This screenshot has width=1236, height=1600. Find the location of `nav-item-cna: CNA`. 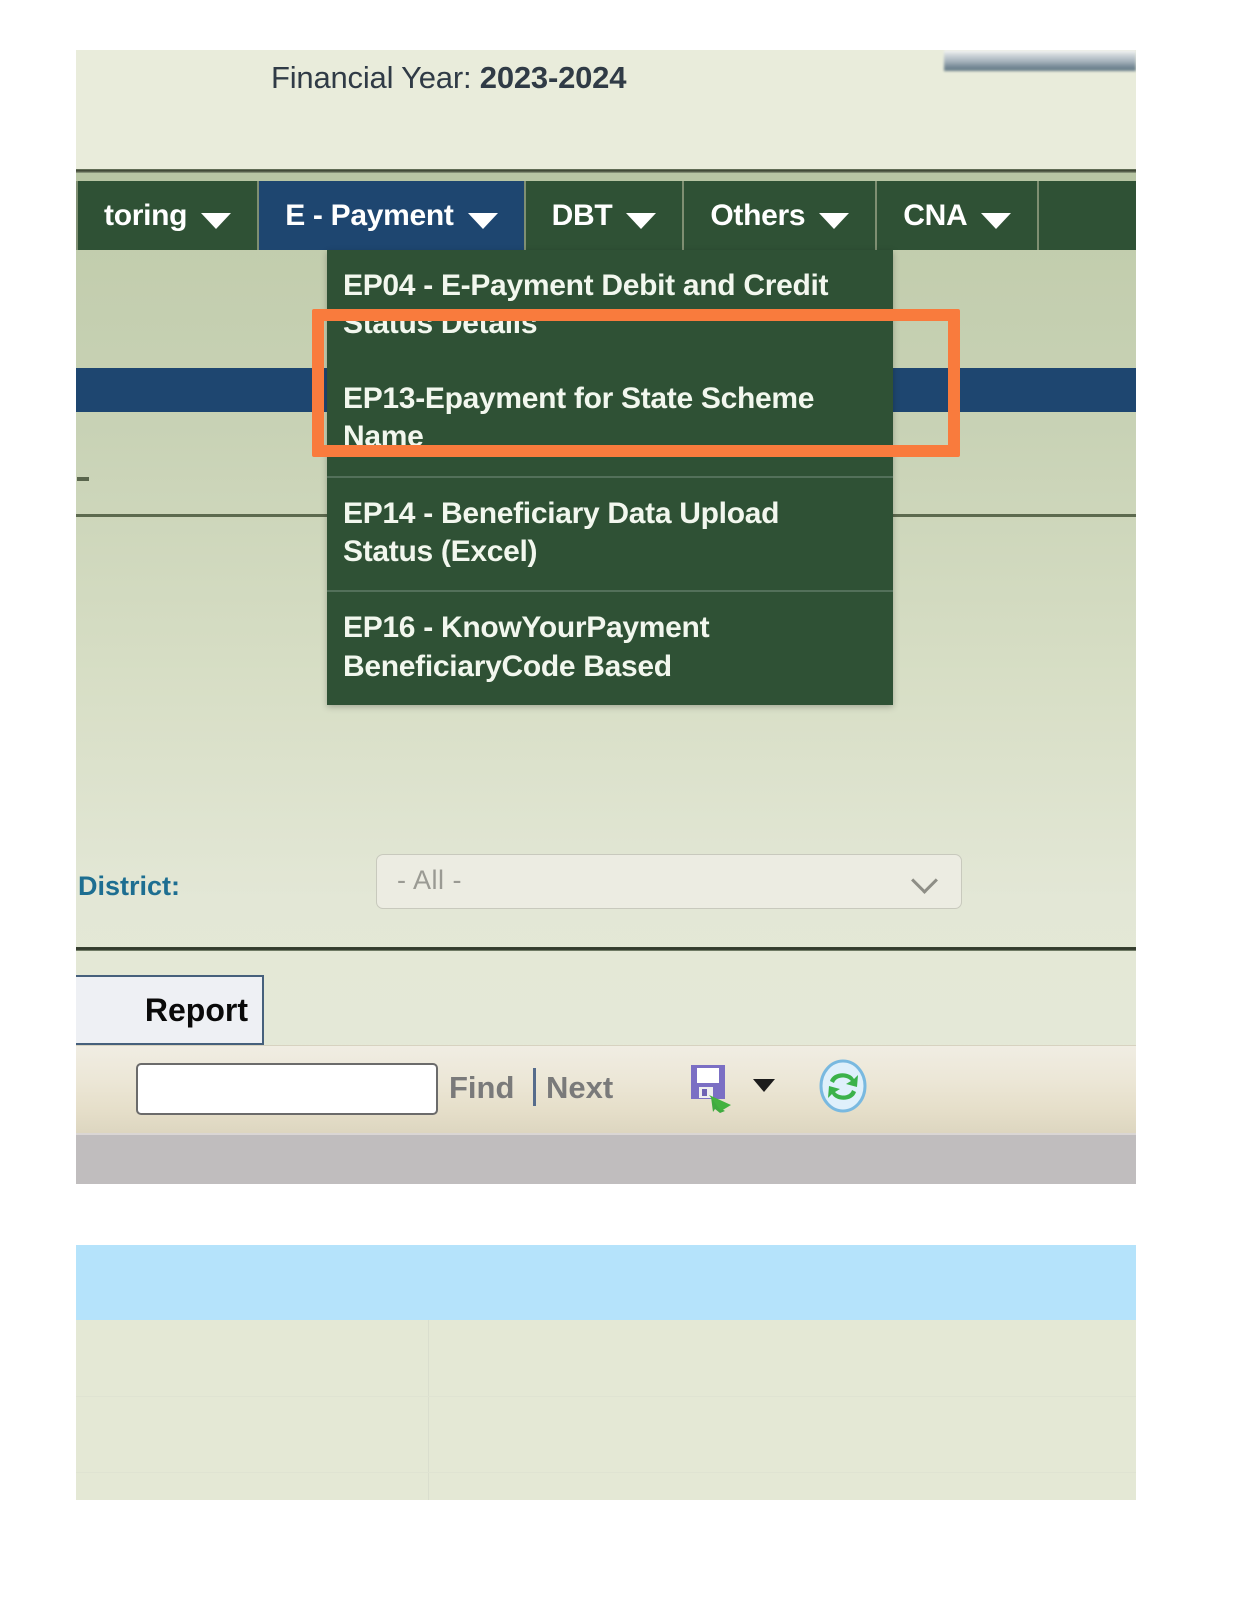

nav-item-cna: CNA is located at coordinates (958, 215).